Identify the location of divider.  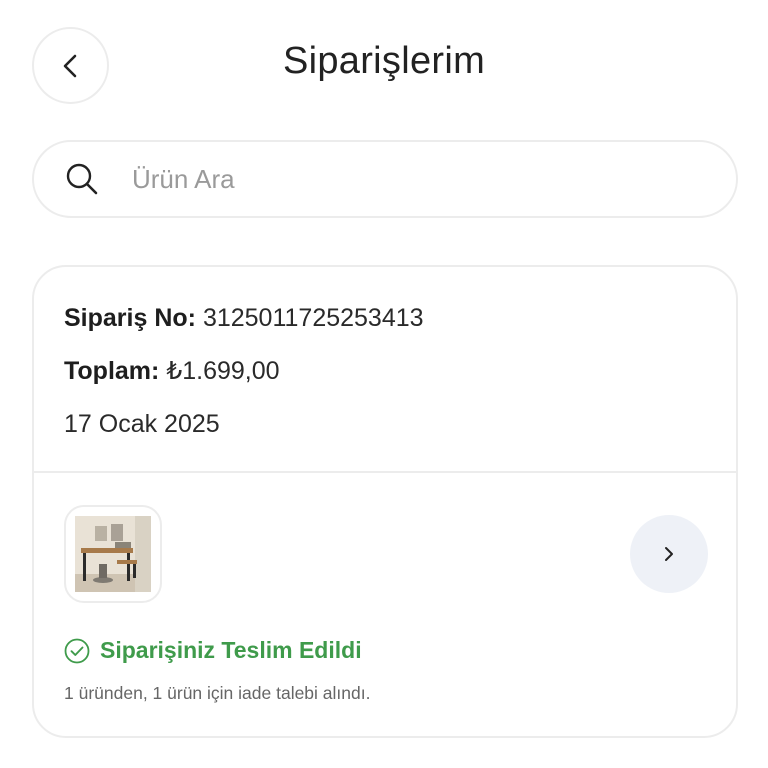
(385, 472).